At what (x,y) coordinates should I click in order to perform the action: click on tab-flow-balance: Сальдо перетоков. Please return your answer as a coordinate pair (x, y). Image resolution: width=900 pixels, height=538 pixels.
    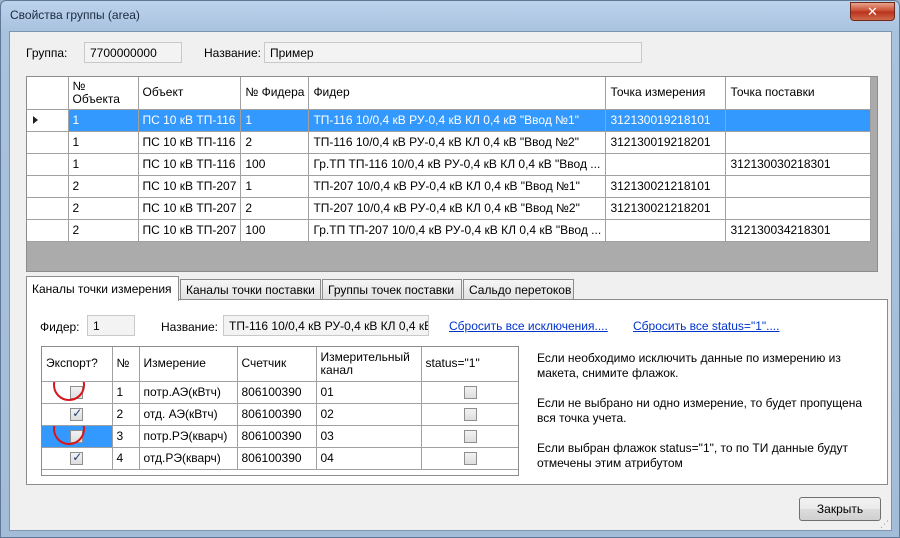
    Looking at the image, I should click on (518, 289).